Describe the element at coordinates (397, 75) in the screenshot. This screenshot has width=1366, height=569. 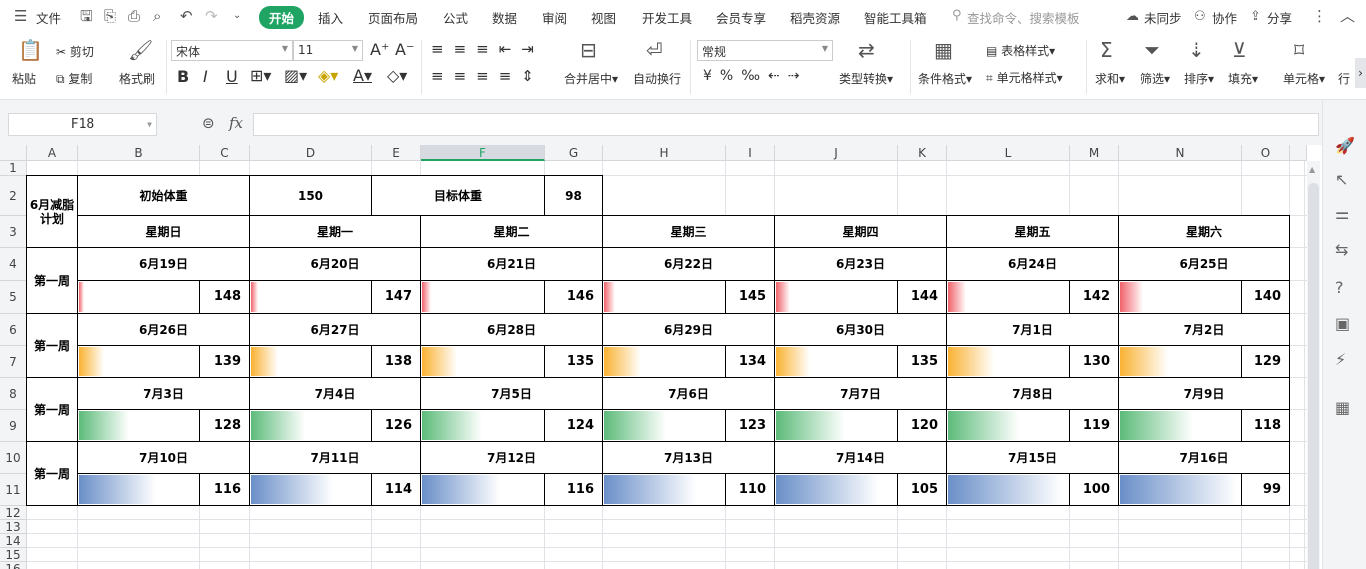
I see `clear-icon: ◇▾` at that location.